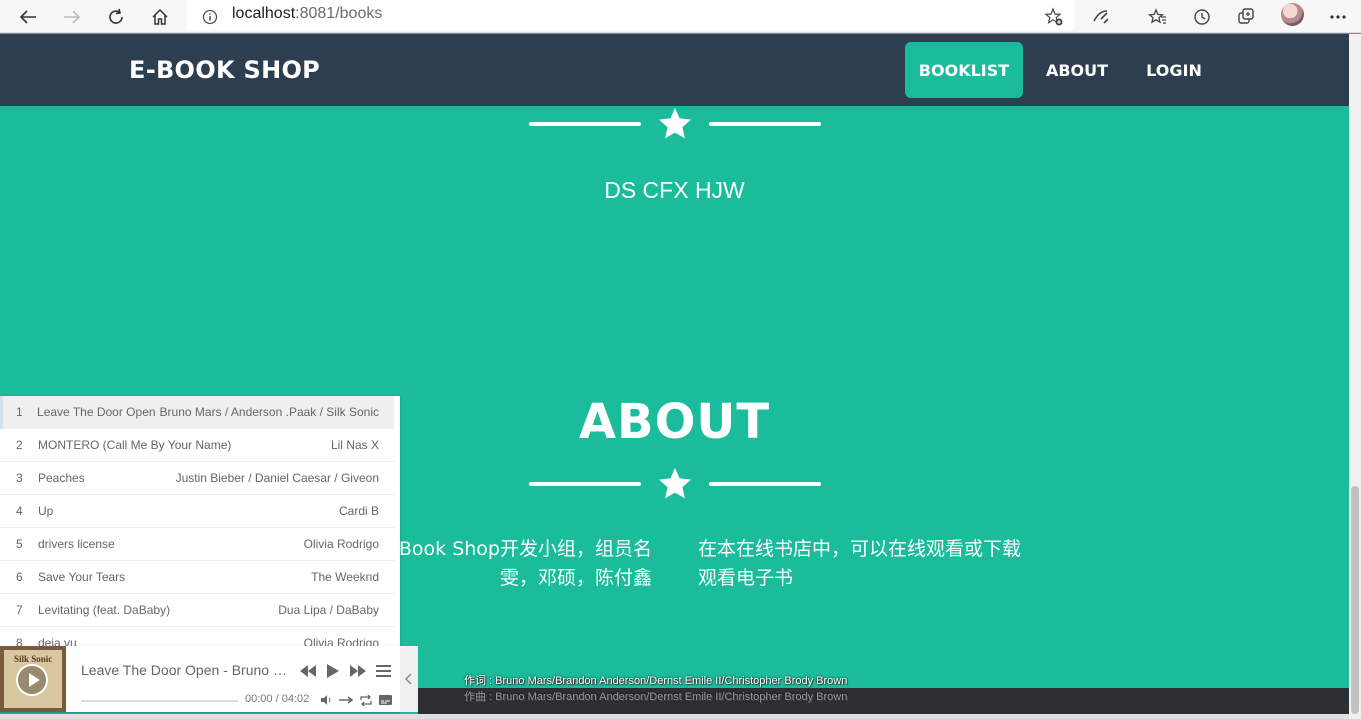 This screenshot has height=719, width=1361. Describe the element at coordinates (1054, 17) in the screenshot. I see `favorite-add-icon` at that location.